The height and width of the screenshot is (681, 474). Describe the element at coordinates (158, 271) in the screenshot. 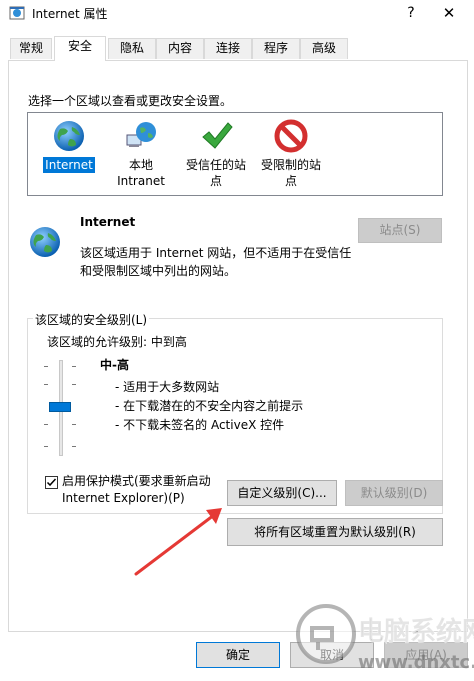

I see `zone-description-line-2: 和受限制区域中列出的网站。` at that location.